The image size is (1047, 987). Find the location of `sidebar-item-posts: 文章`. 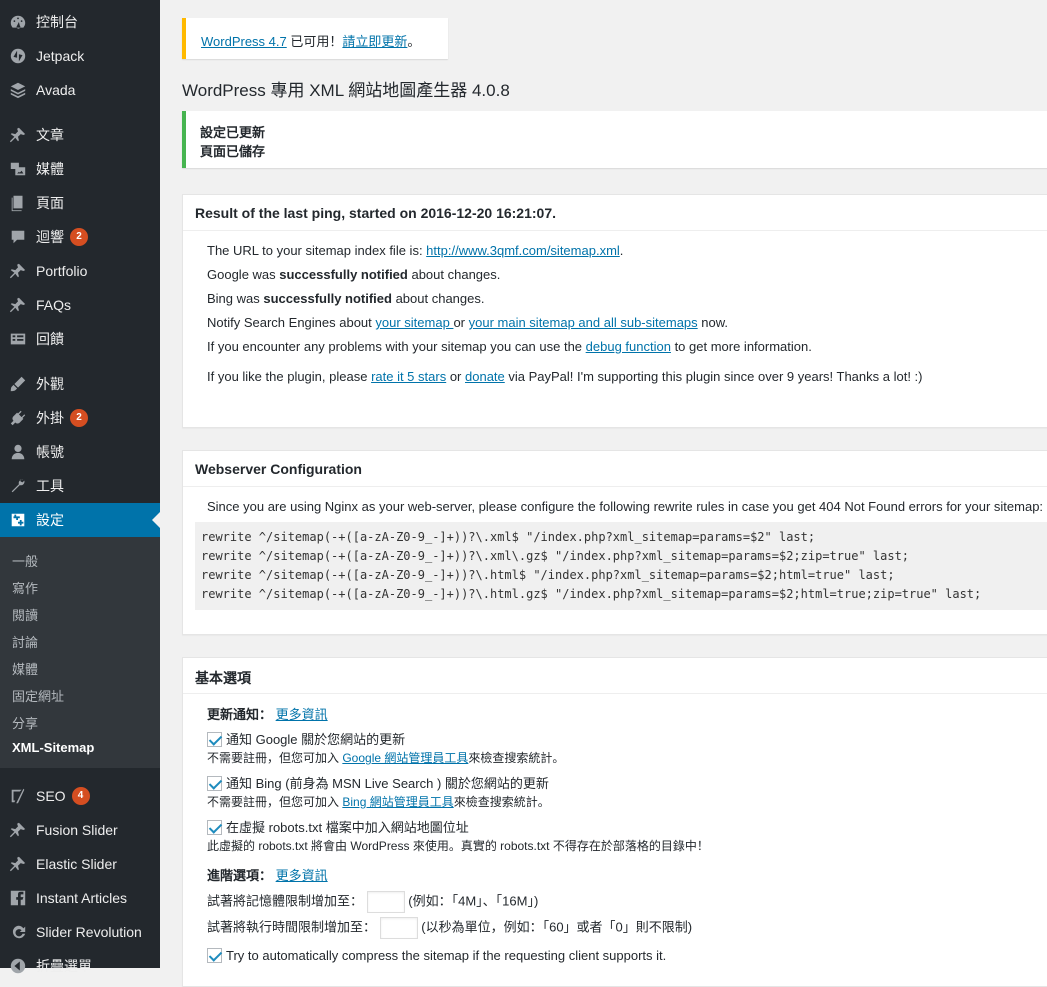

sidebar-item-posts: 文章 is located at coordinates (80, 135).